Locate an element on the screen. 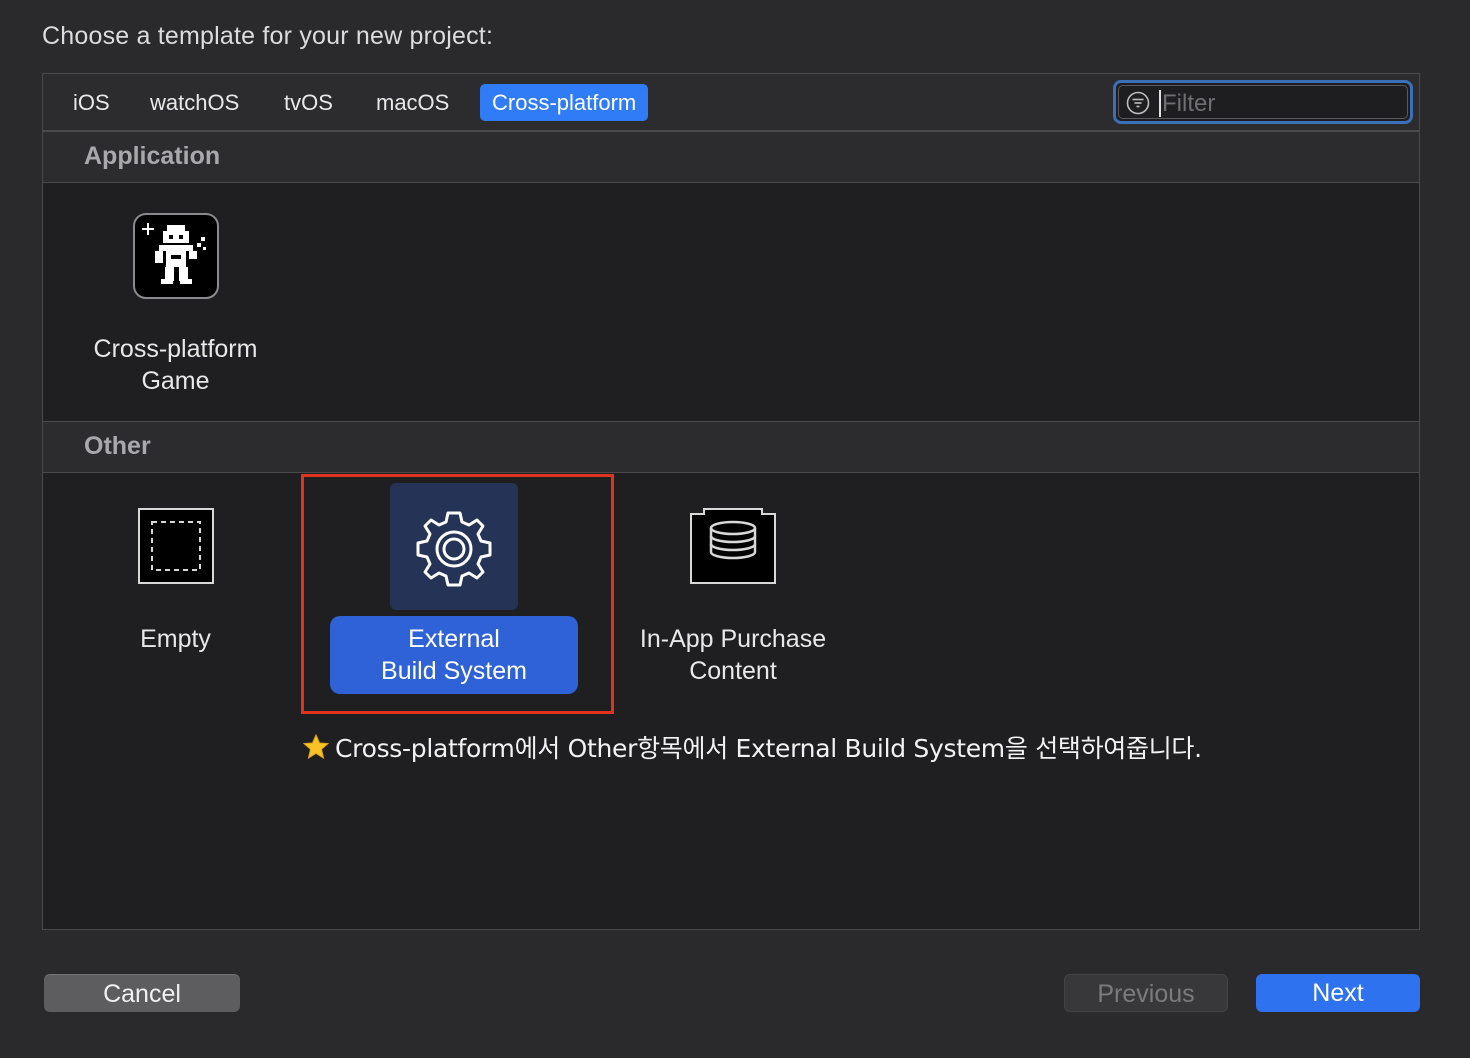 Image resolution: width=1470 pixels, height=1058 pixels. template-empty: Empty is located at coordinates (175, 579).